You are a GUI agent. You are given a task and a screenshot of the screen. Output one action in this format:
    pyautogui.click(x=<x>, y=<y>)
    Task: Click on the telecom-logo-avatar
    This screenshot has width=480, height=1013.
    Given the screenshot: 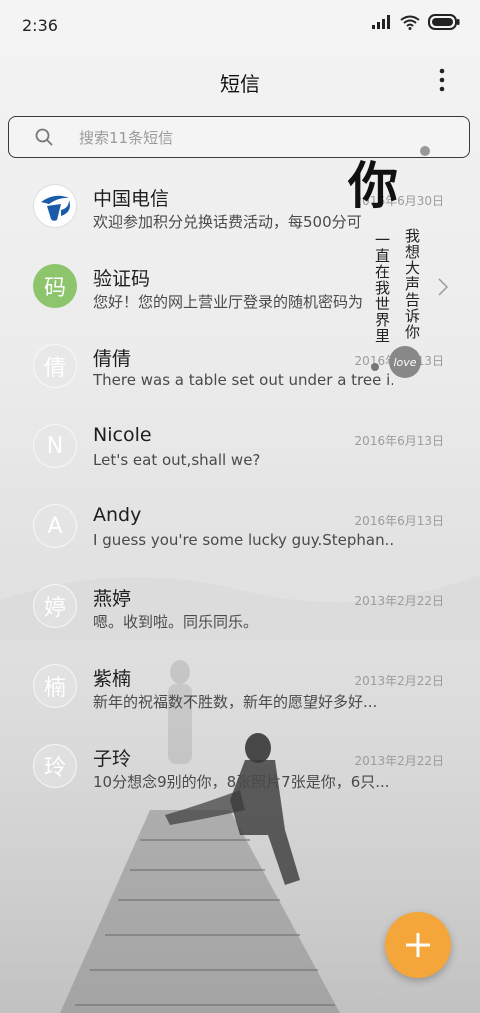 What is the action you would take?
    pyautogui.click(x=55, y=206)
    